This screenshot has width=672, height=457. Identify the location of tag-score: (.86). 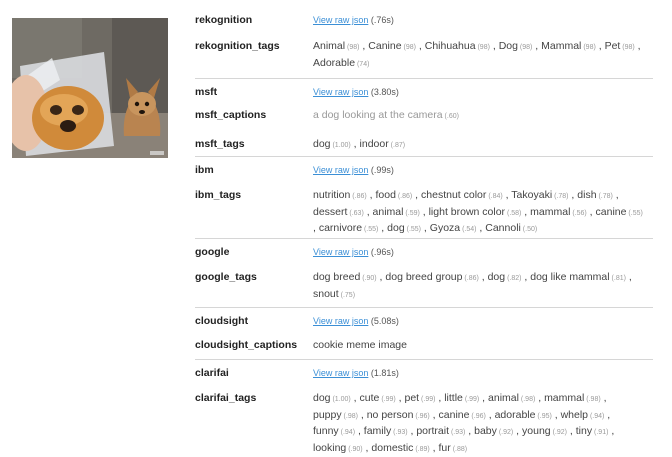
(358, 196).